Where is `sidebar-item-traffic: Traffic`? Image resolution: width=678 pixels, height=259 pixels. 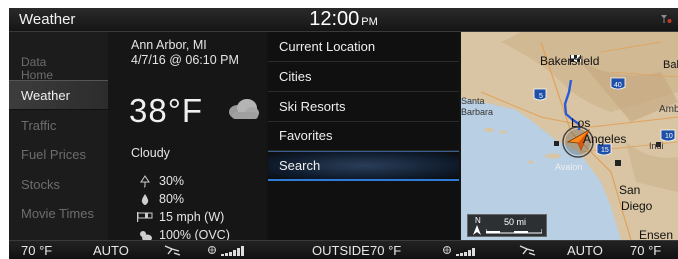 sidebar-item-traffic: Traffic is located at coordinates (58, 125).